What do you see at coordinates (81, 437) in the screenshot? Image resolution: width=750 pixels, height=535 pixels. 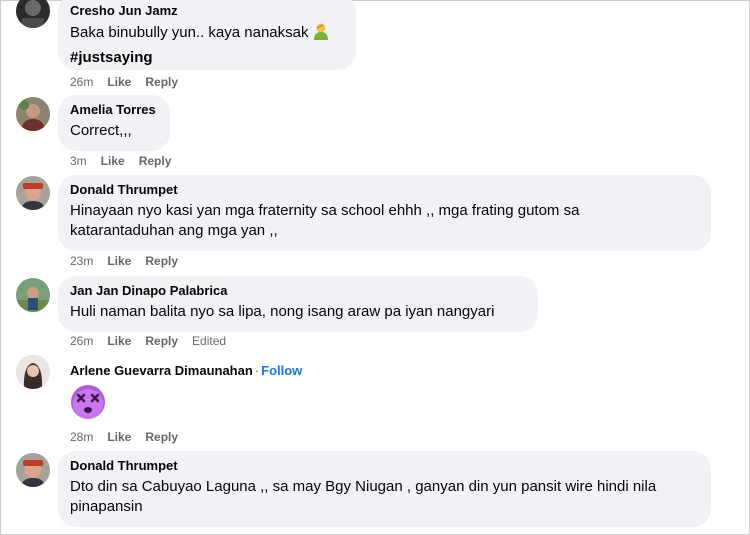 I see `comment-time: 28m` at bounding box center [81, 437].